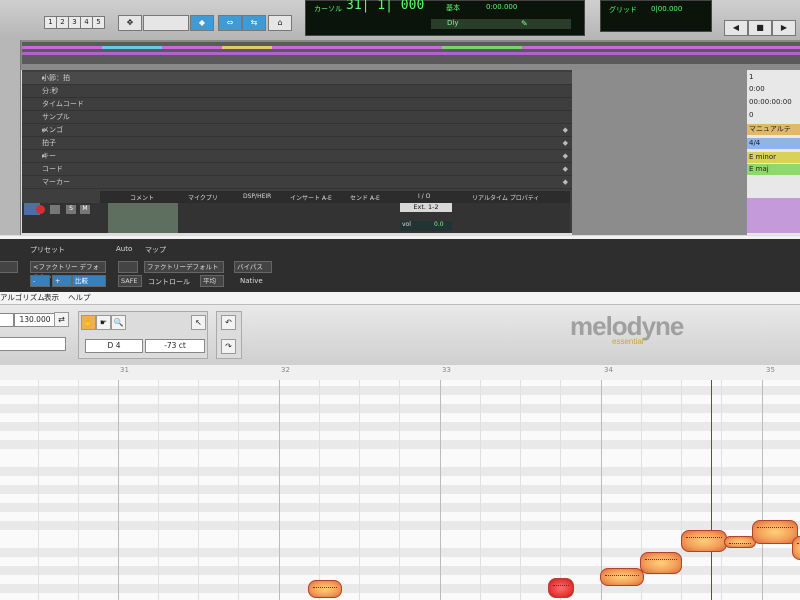 Image resolution: width=800 pixels, height=600 pixels. I want to click on header-dsp: DSP/HEIR, so click(257, 196).